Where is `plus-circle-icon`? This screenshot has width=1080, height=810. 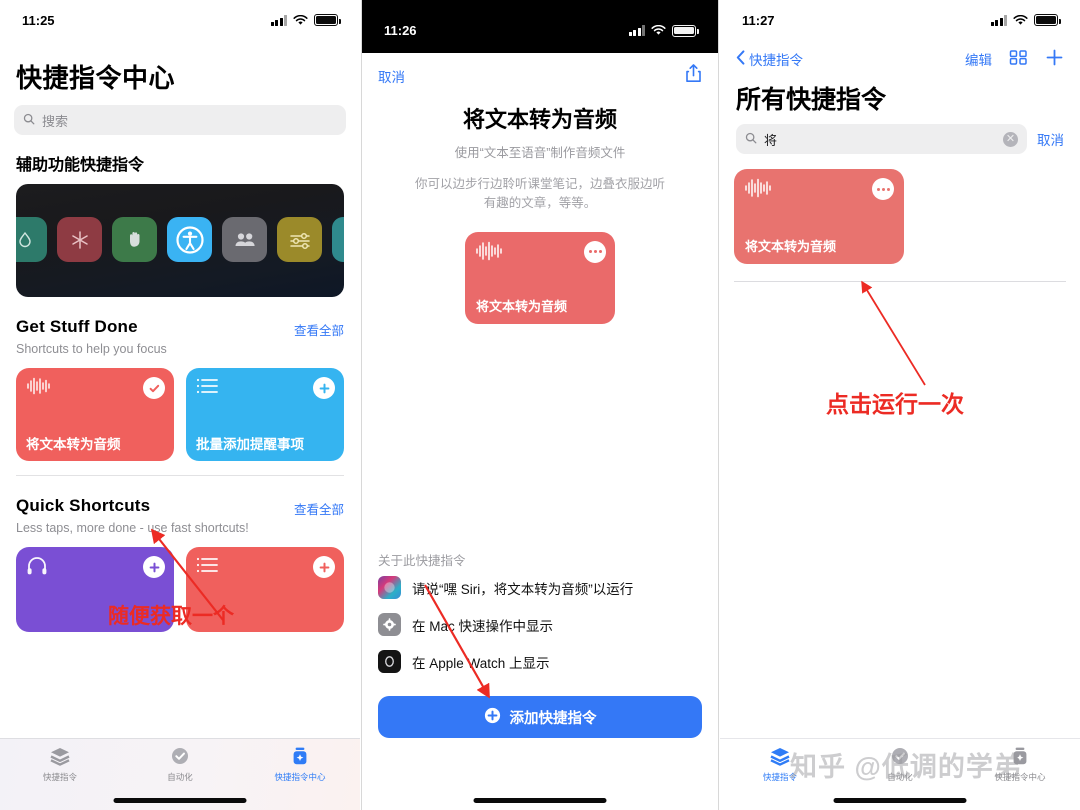
plus-circle-icon is located at coordinates (492, 717).